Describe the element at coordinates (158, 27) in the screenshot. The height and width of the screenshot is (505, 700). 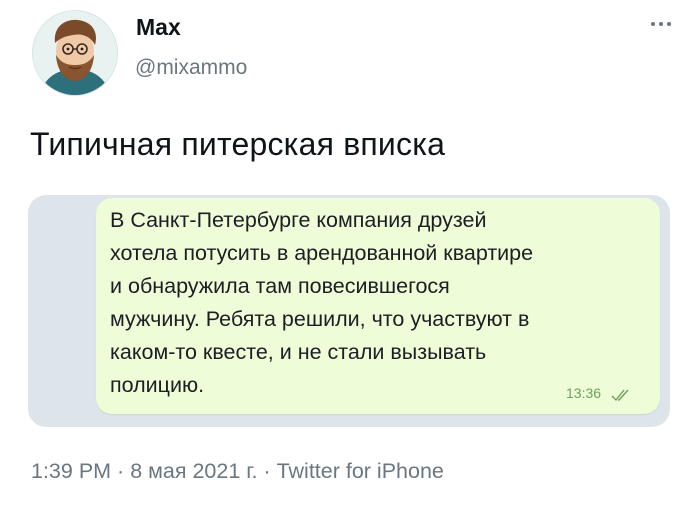
I see `author-name: Max` at that location.